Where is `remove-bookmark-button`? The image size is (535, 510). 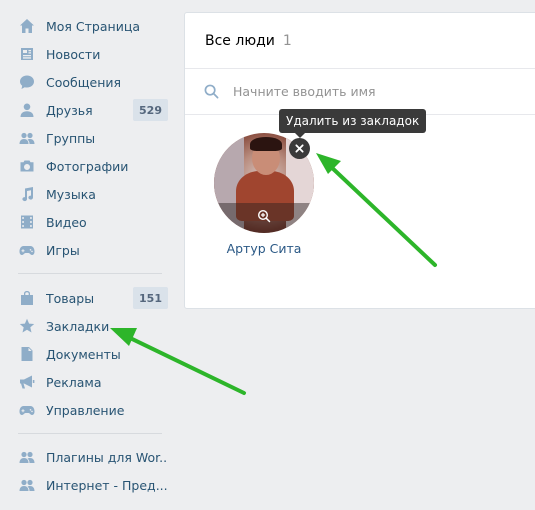
remove-bookmark-button is located at coordinates (299, 148).